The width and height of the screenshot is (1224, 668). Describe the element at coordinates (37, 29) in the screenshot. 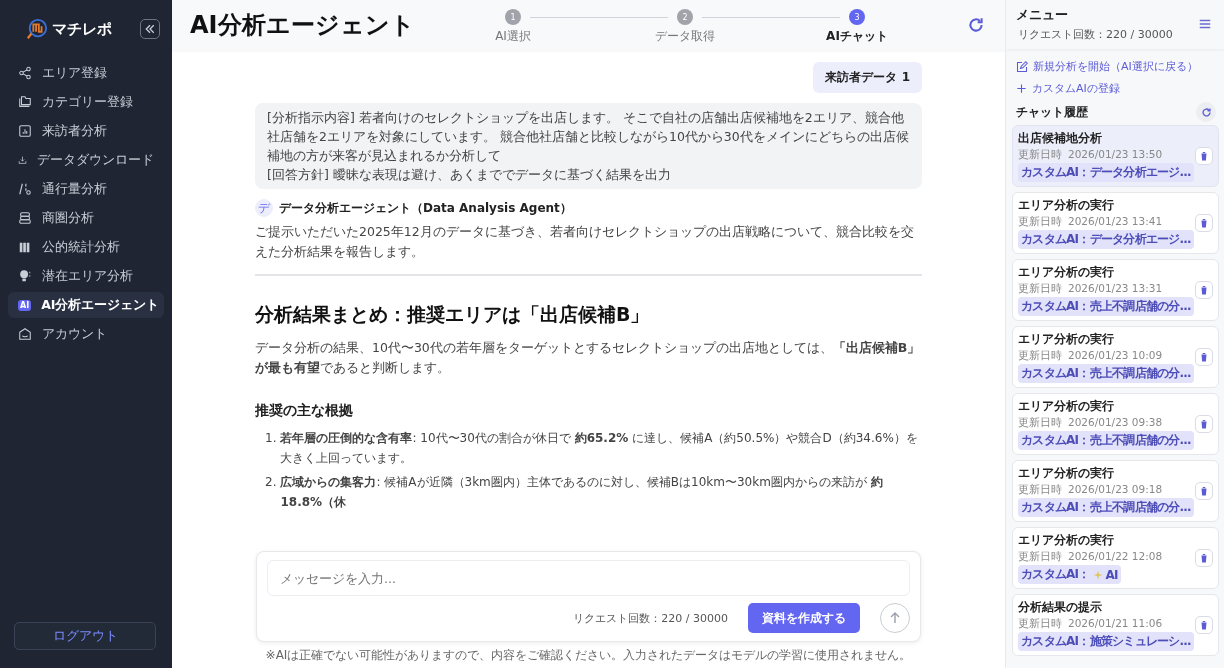

I see `logo-icon` at that location.